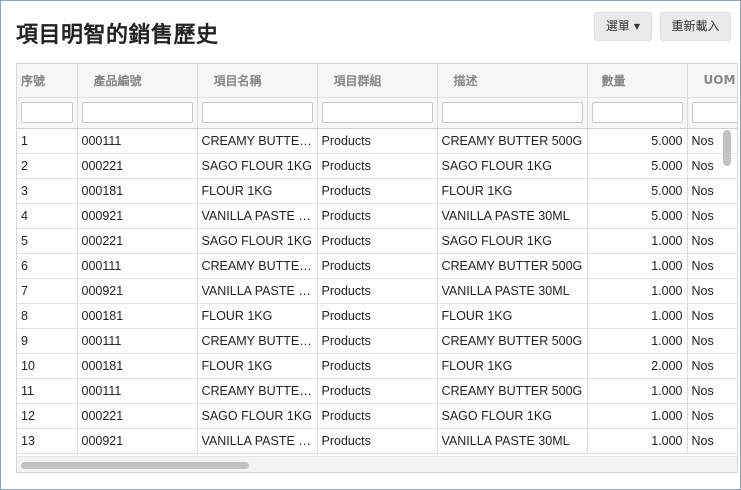 The height and width of the screenshot is (490, 741). Describe the element at coordinates (257, 81) in the screenshot. I see `column-header: 項目名稱` at that location.